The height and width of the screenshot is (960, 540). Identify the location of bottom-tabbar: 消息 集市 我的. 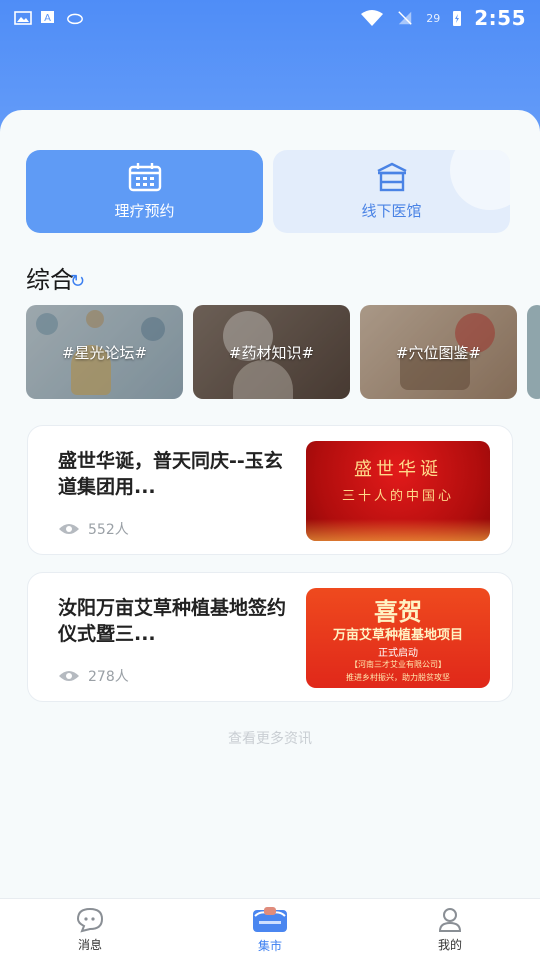
(270, 929).